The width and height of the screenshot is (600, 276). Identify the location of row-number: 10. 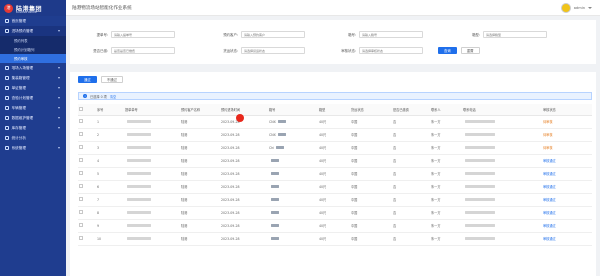
(110, 239).